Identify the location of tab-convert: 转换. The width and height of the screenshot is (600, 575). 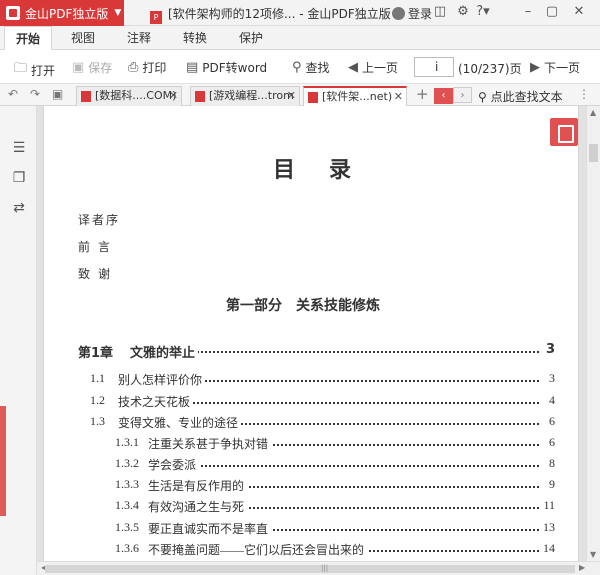
(195, 38).